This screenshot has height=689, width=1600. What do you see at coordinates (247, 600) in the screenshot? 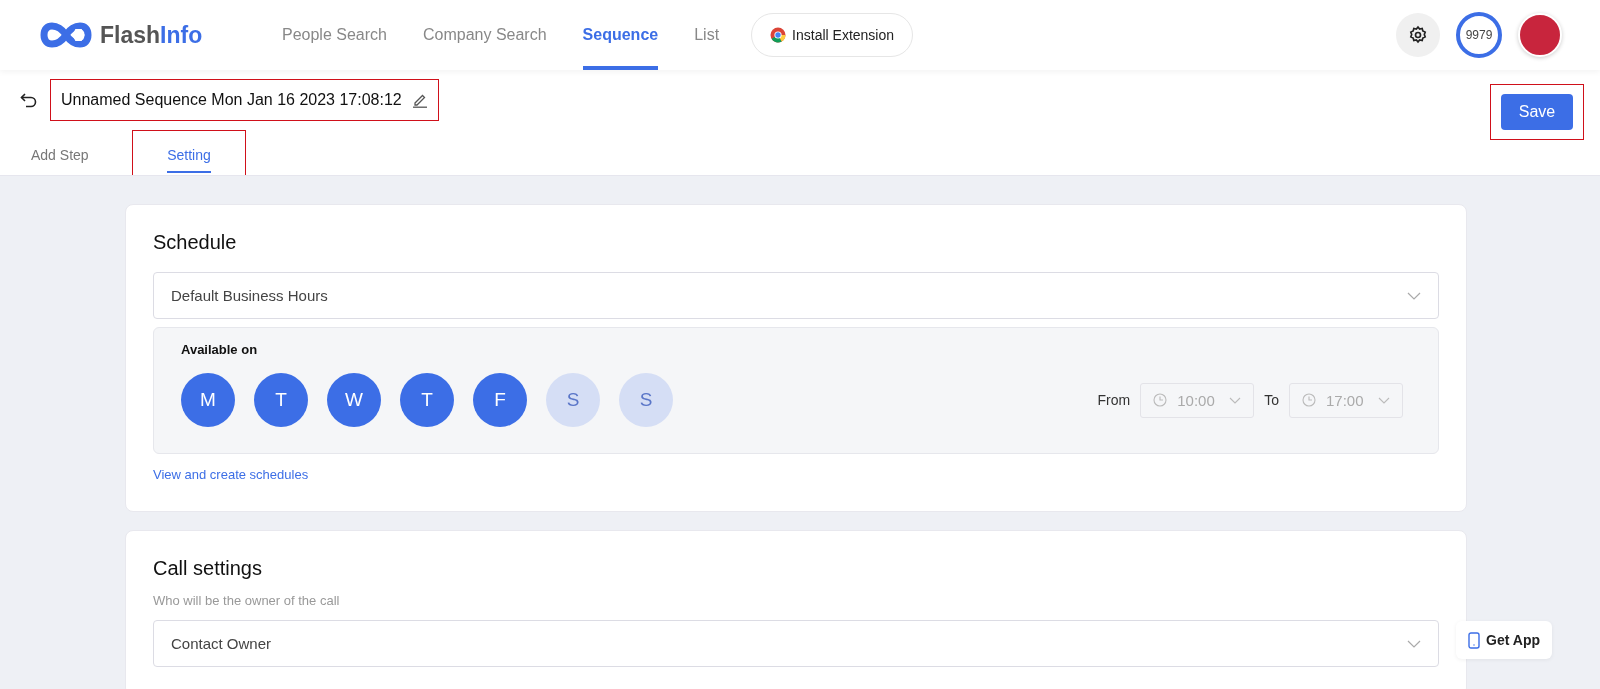
I see `field-hint: Who will be the owner of the call` at bounding box center [247, 600].